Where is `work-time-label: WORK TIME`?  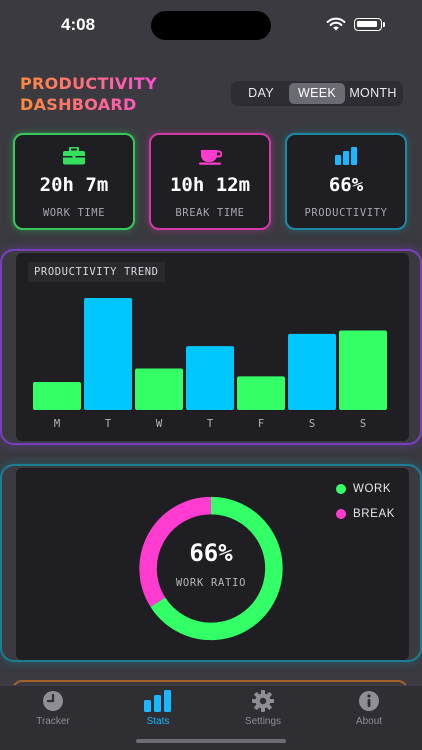 work-time-label: WORK TIME is located at coordinates (74, 213).